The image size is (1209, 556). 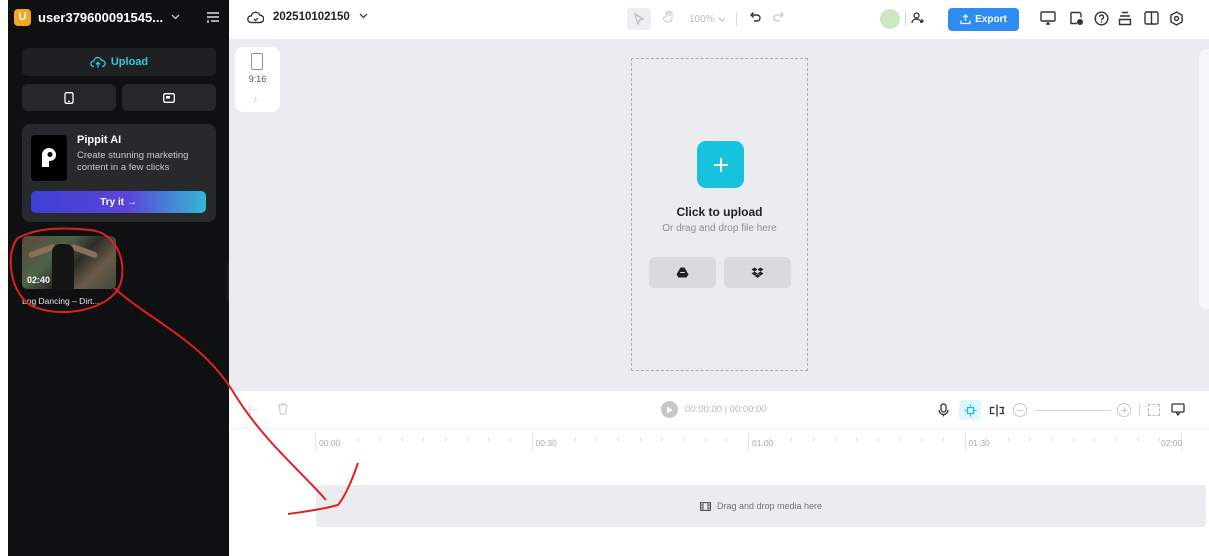 What do you see at coordinates (1176, 18) in the screenshot?
I see `settings-icon` at bounding box center [1176, 18].